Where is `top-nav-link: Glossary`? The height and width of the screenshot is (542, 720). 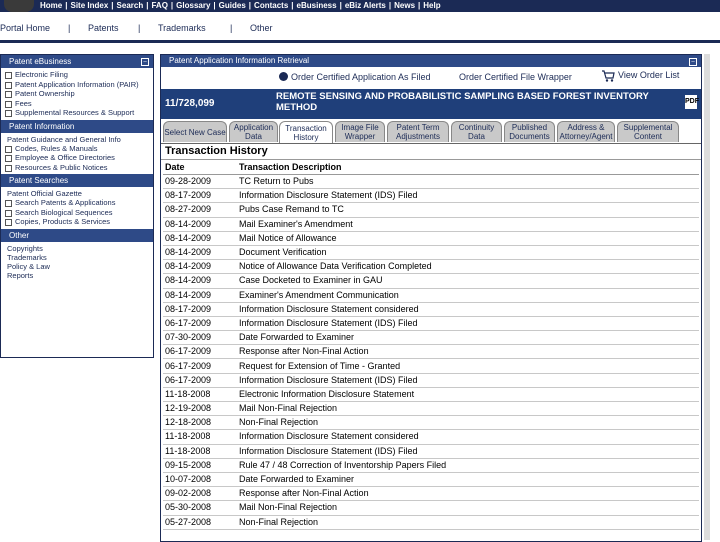 top-nav-link: Glossary is located at coordinates (193, 5).